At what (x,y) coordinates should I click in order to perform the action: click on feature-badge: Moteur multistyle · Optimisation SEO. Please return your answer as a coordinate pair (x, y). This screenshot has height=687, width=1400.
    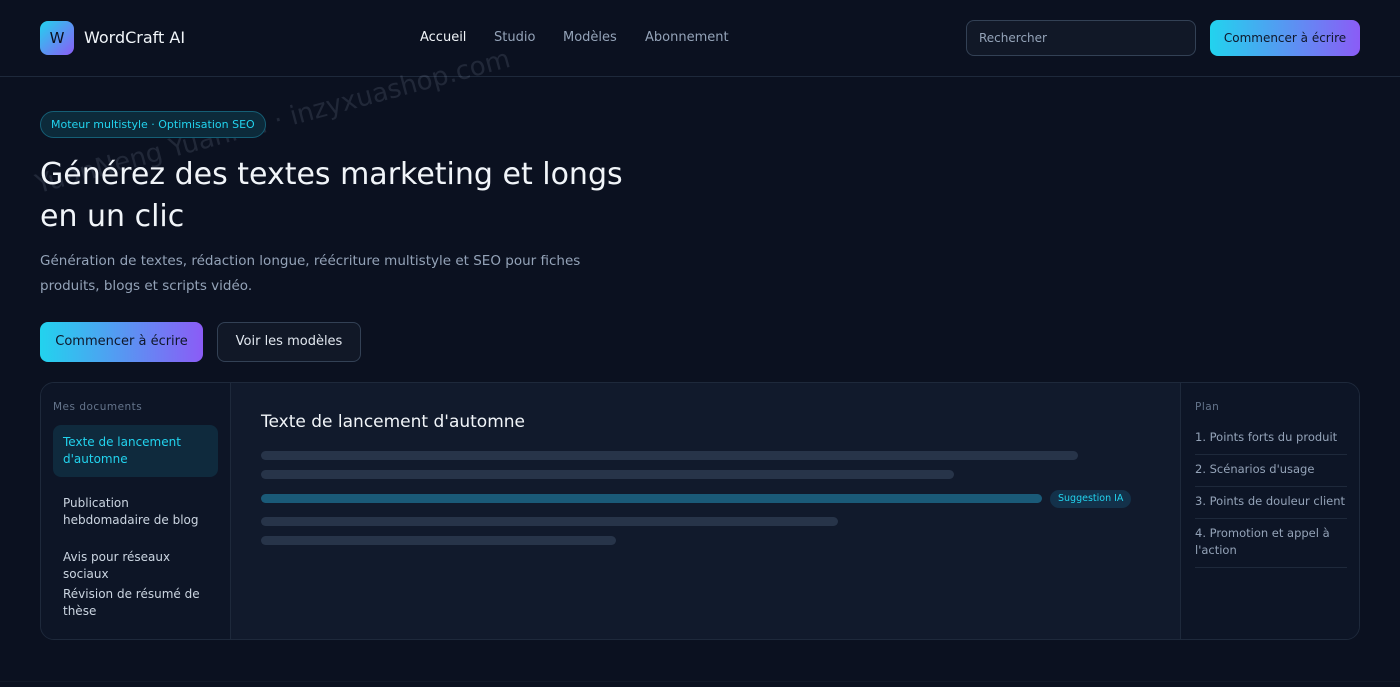
    Looking at the image, I should click on (153, 124).